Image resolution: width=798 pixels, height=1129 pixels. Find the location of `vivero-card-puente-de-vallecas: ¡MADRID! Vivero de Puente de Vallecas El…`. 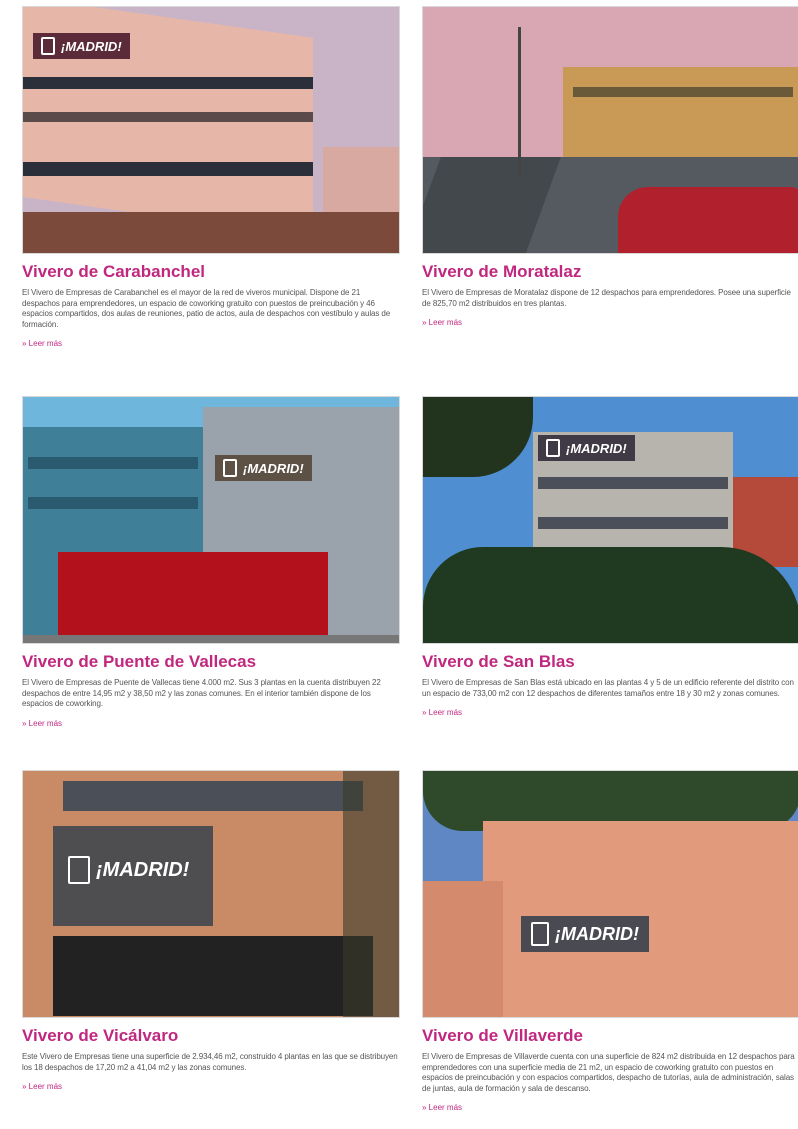

vivero-card-puente-de-vallecas: ¡MADRID! Vivero de Puente de Vallecas El… is located at coordinates (211, 563).